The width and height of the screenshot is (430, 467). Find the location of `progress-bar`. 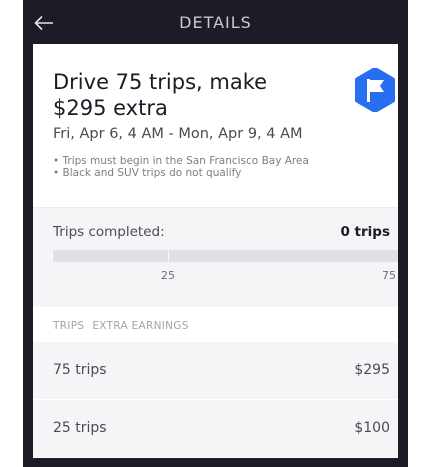

progress-bar is located at coordinates (225, 256).